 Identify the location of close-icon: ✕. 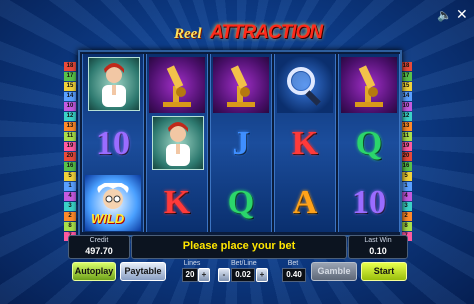
(463, 14).